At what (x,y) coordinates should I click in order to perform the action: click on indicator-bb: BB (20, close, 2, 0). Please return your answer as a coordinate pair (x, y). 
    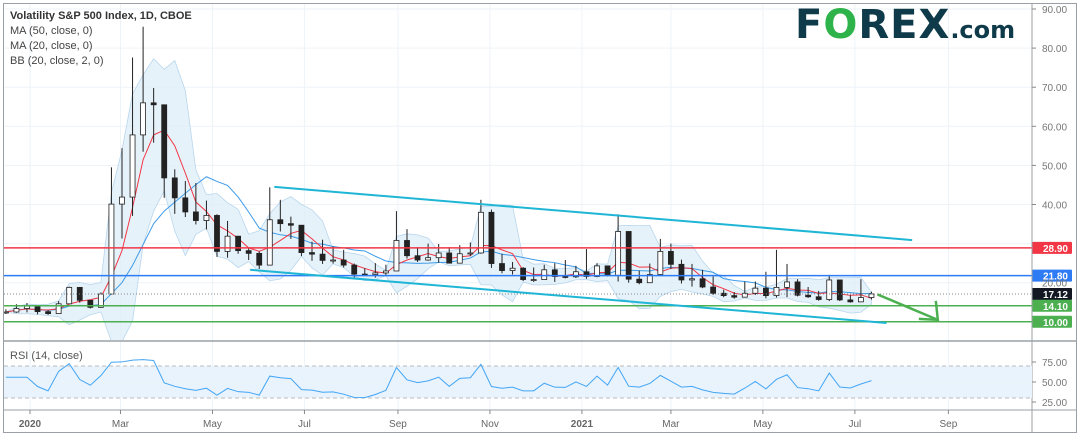
    Looking at the image, I should click on (101, 61).